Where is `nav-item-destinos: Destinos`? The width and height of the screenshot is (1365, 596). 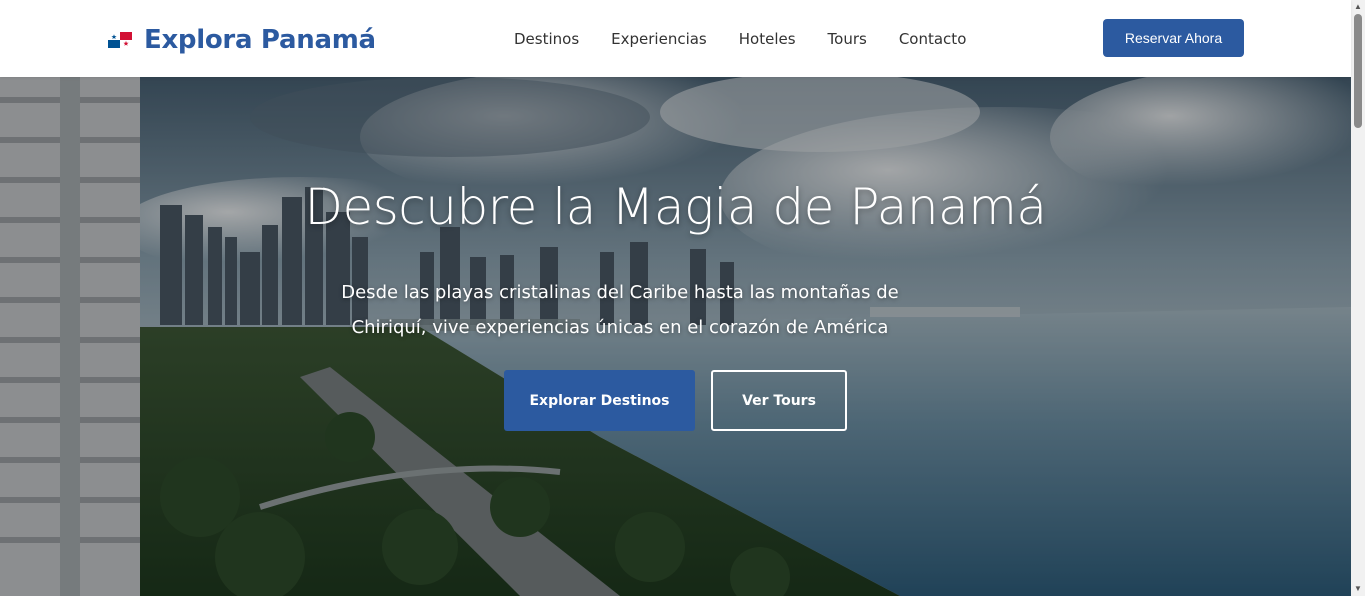 nav-item-destinos: Destinos is located at coordinates (546, 39).